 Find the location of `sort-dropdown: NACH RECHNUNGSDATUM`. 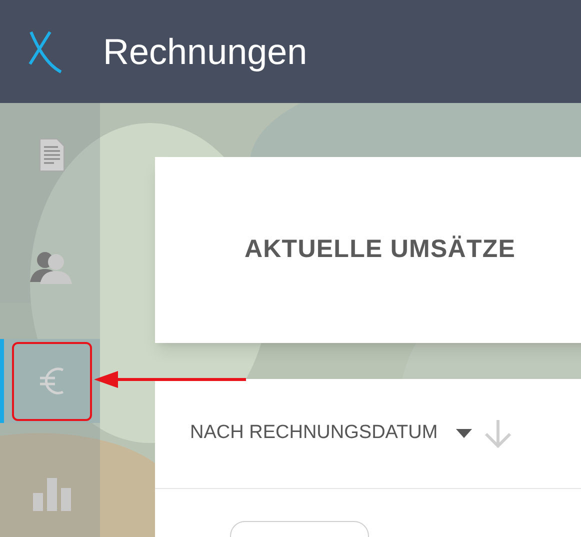

sort-dropdown: NACH RECHNUNGSDATUM is located at coordinates (331, 433).